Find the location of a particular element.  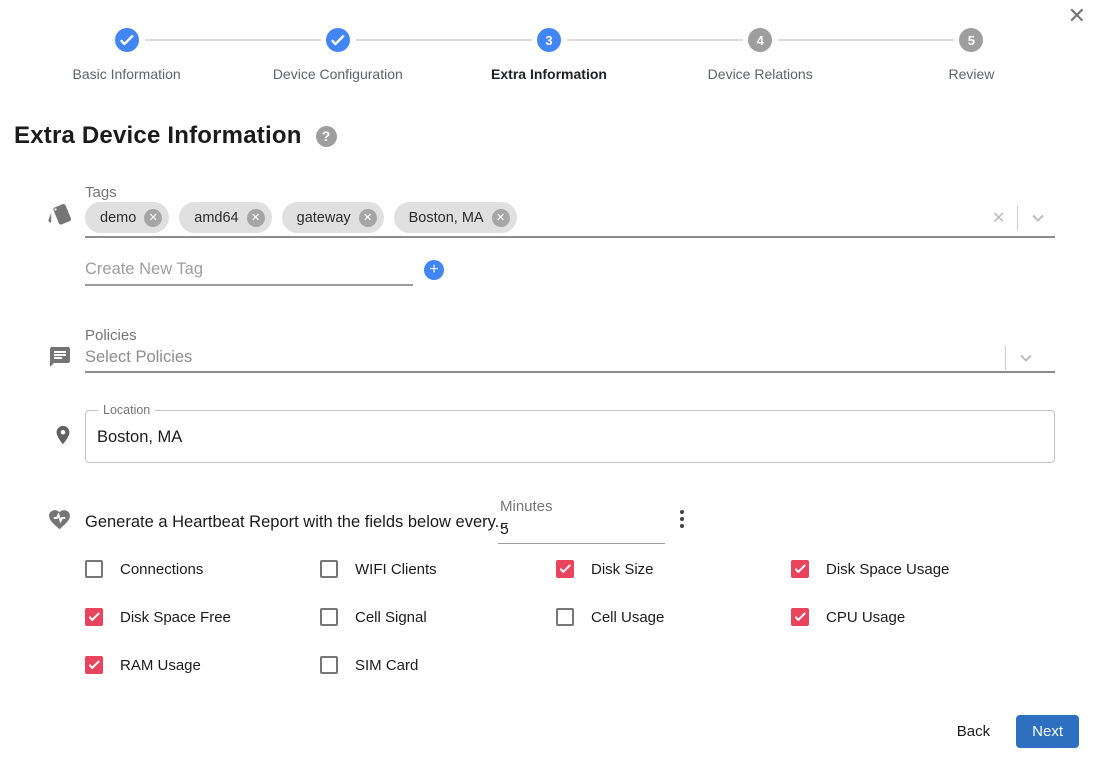

stepper-step: 4 Device Relations is located at coordinates (760, 55).